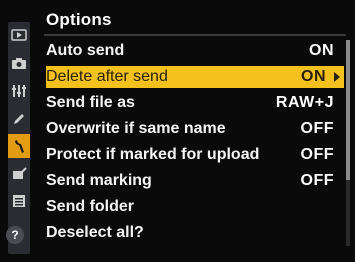  Describe the element at coordinates (15, 235) in the screenshot. I see `help-icon: ?` at that location.